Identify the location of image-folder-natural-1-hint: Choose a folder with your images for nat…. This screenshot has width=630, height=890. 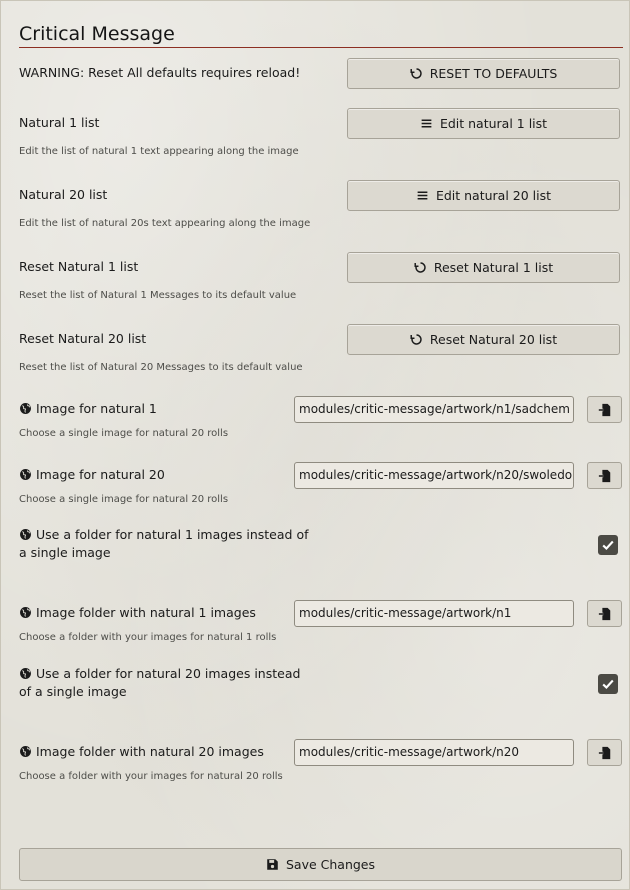
(148, 637).